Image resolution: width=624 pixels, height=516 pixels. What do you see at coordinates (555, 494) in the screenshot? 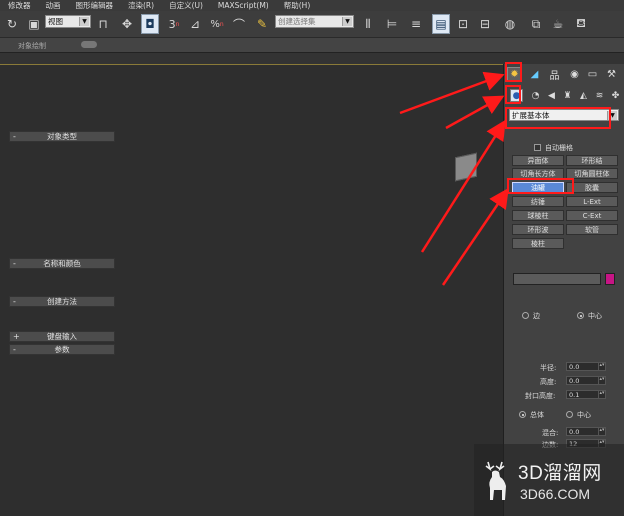
I see `watermark-url: 3D66.COM` at bounding box center [555, 494].